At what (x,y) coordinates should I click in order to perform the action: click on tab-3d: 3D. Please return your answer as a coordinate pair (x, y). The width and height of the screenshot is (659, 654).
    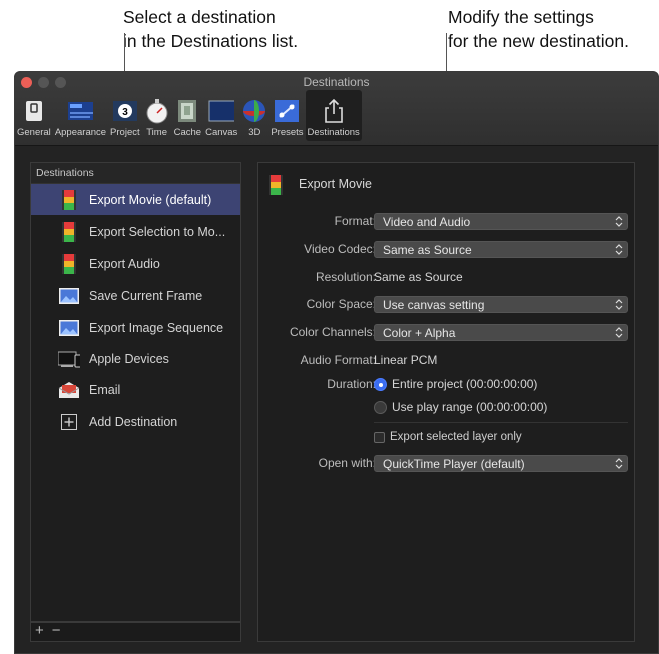
    Looking at the image, I should click on (254, 115).